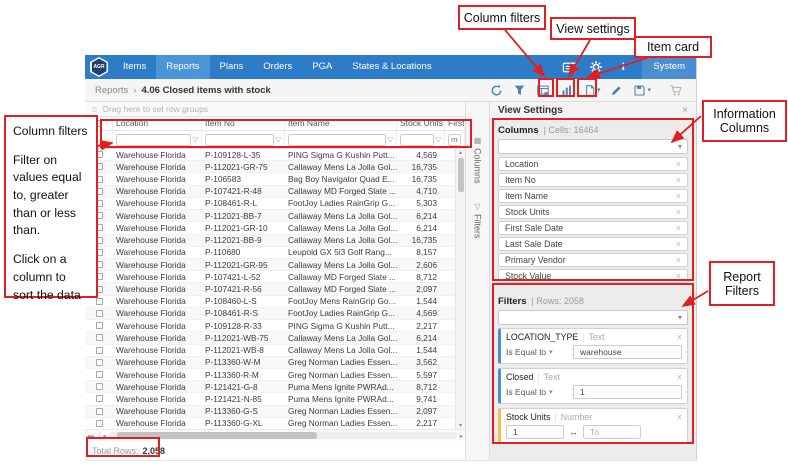 The height and width of the screenshot is (466, 788). Describe the element at coordinates (460, 152) in the screenshot. I see `scroll-up-icon: ▴` at that location.